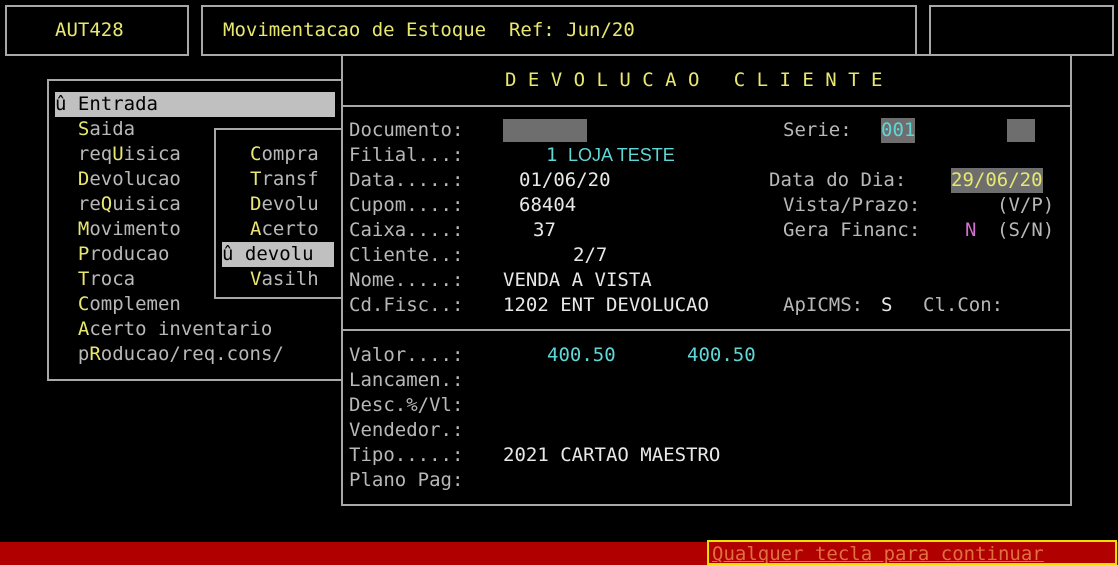  Describe the element at coordinates (970, 230) in the screenshot. I see `gera-financ-value: N` at that location.